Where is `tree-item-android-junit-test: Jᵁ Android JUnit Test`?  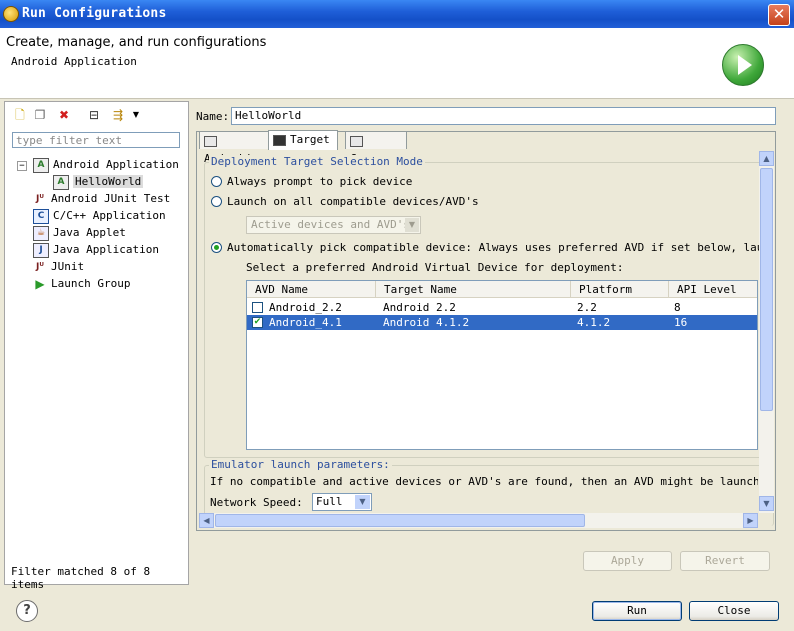
tree-item-android-junit-test: Jᵁ Android JUnit Test is located at coordinates (101, 199).